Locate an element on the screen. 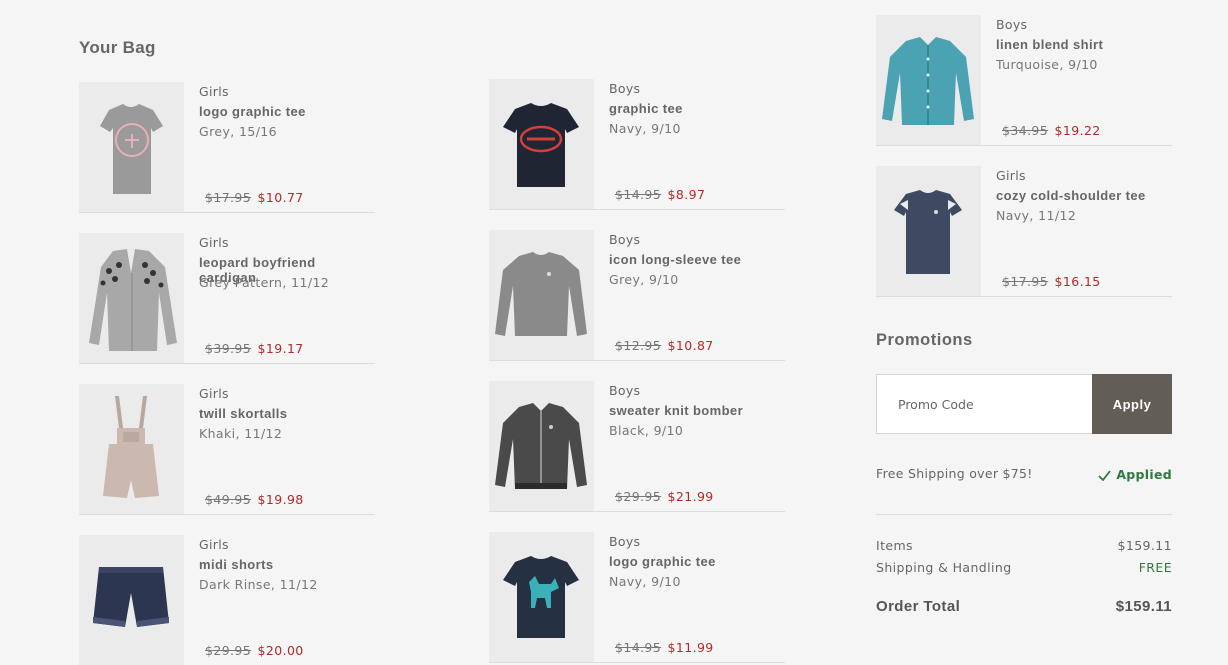 This screenshot has height=665, width=1228. navy-graphic-tee-image is located at coordinates (541, 144).